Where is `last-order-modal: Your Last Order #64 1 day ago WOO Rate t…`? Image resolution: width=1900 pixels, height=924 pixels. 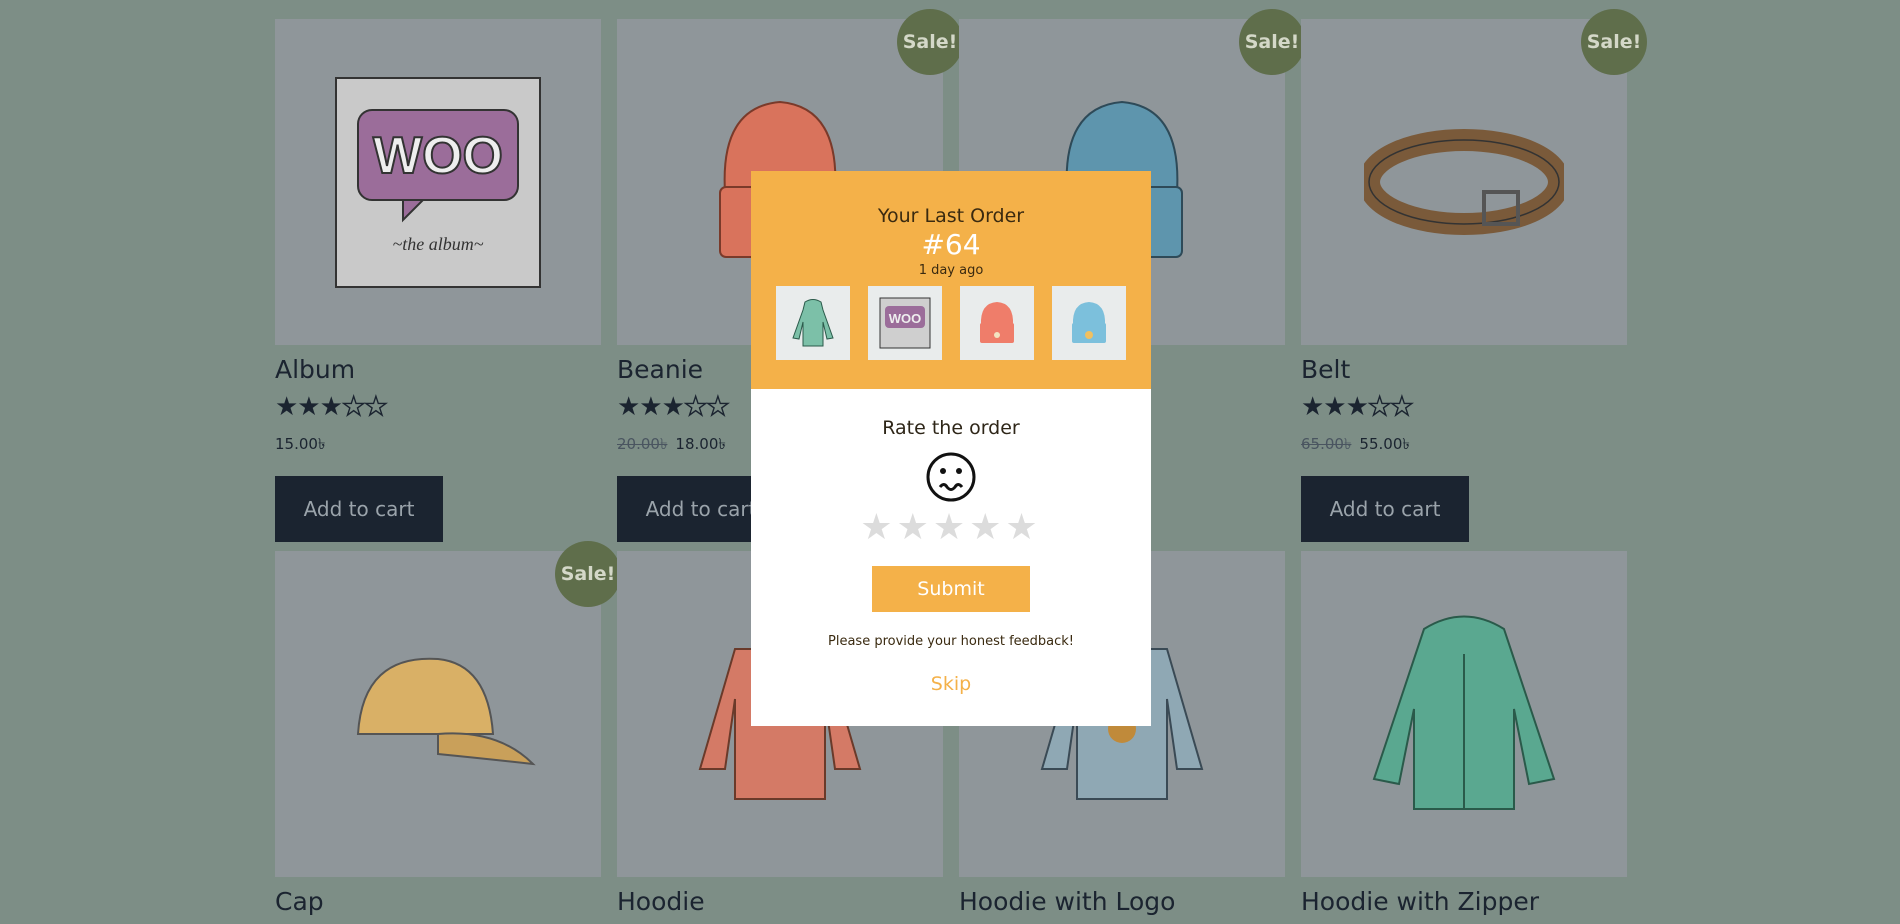 last-order-modal: Your Last Order #64 1 day ago WOO Rate t… is located at coordinates (951, 448).